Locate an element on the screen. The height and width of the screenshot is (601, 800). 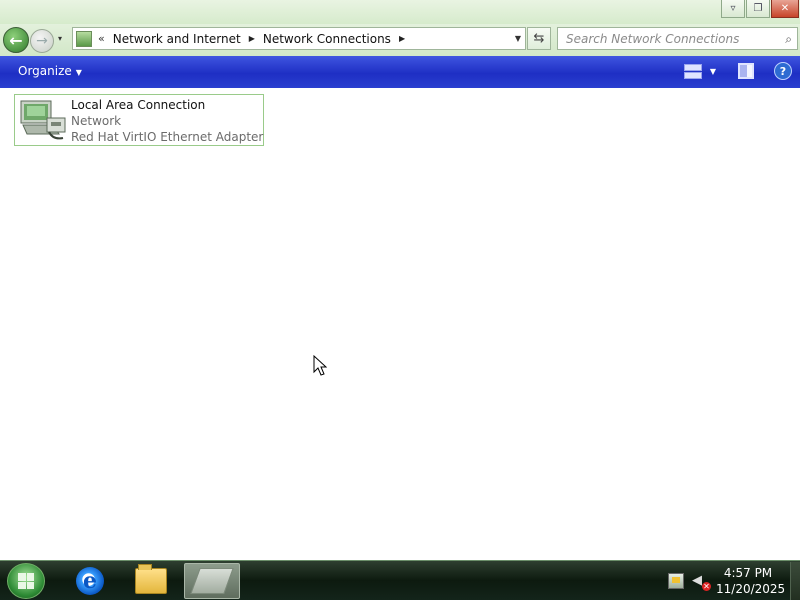
volume-muted-icon: ◀ is located at coordinates (701, 582).